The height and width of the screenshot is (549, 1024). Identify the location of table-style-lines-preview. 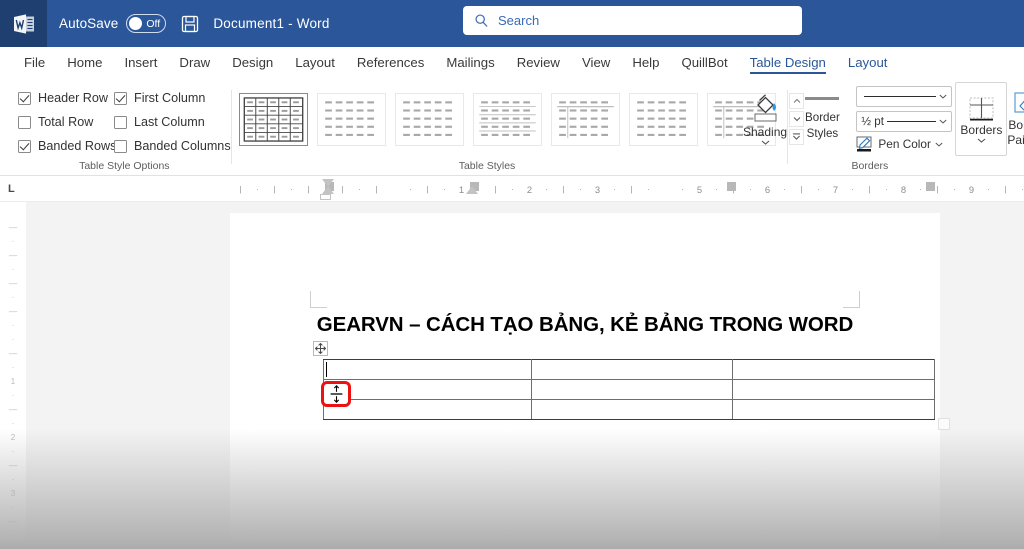
(507, 118).